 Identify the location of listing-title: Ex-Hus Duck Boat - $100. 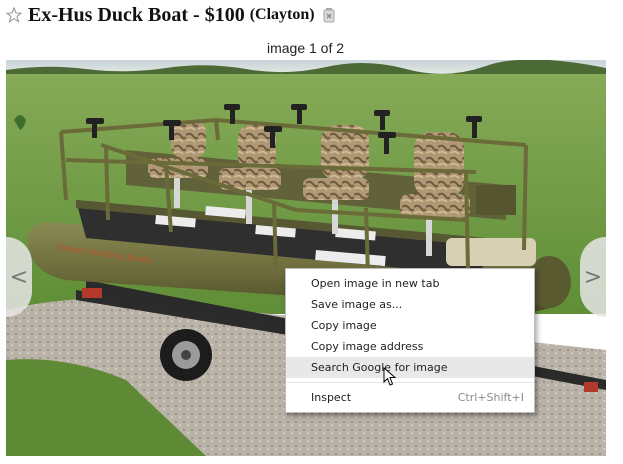
(136, 14).